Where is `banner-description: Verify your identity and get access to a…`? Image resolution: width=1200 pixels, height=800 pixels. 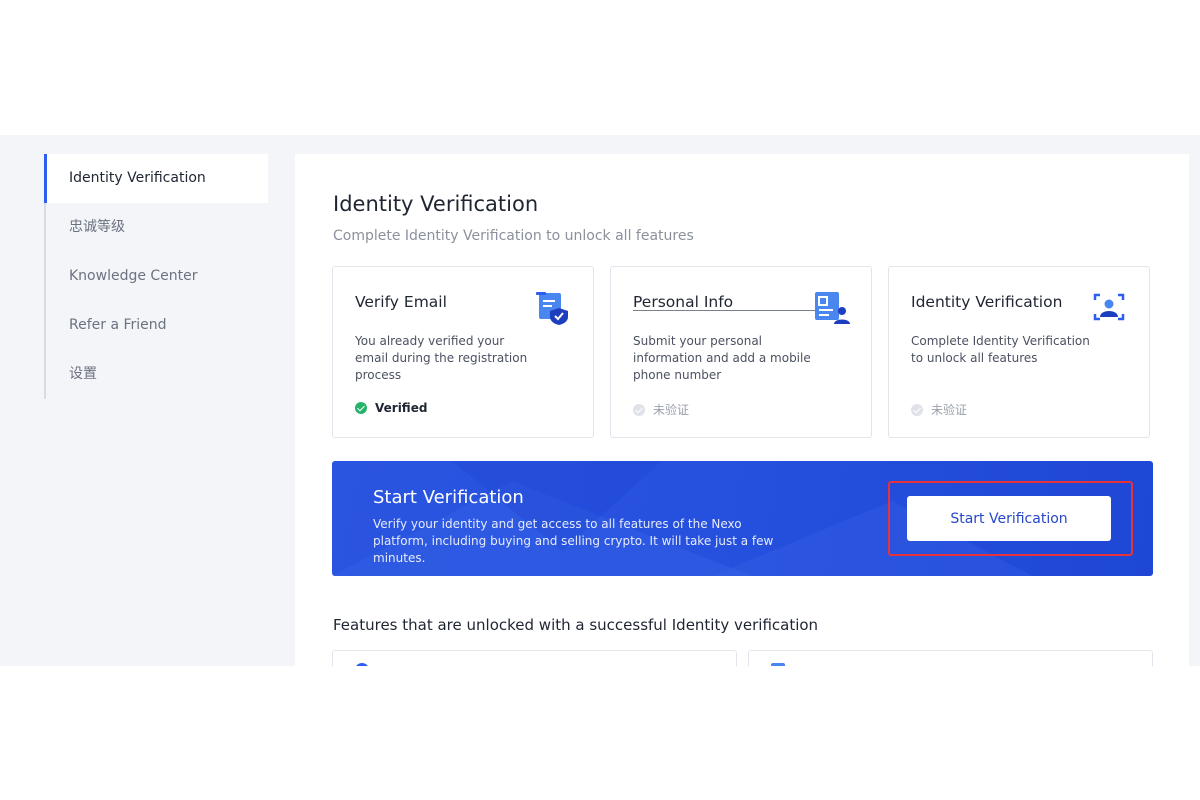 banner-description: Verify your identity and get access to a… is located at coordinates (573, 541).